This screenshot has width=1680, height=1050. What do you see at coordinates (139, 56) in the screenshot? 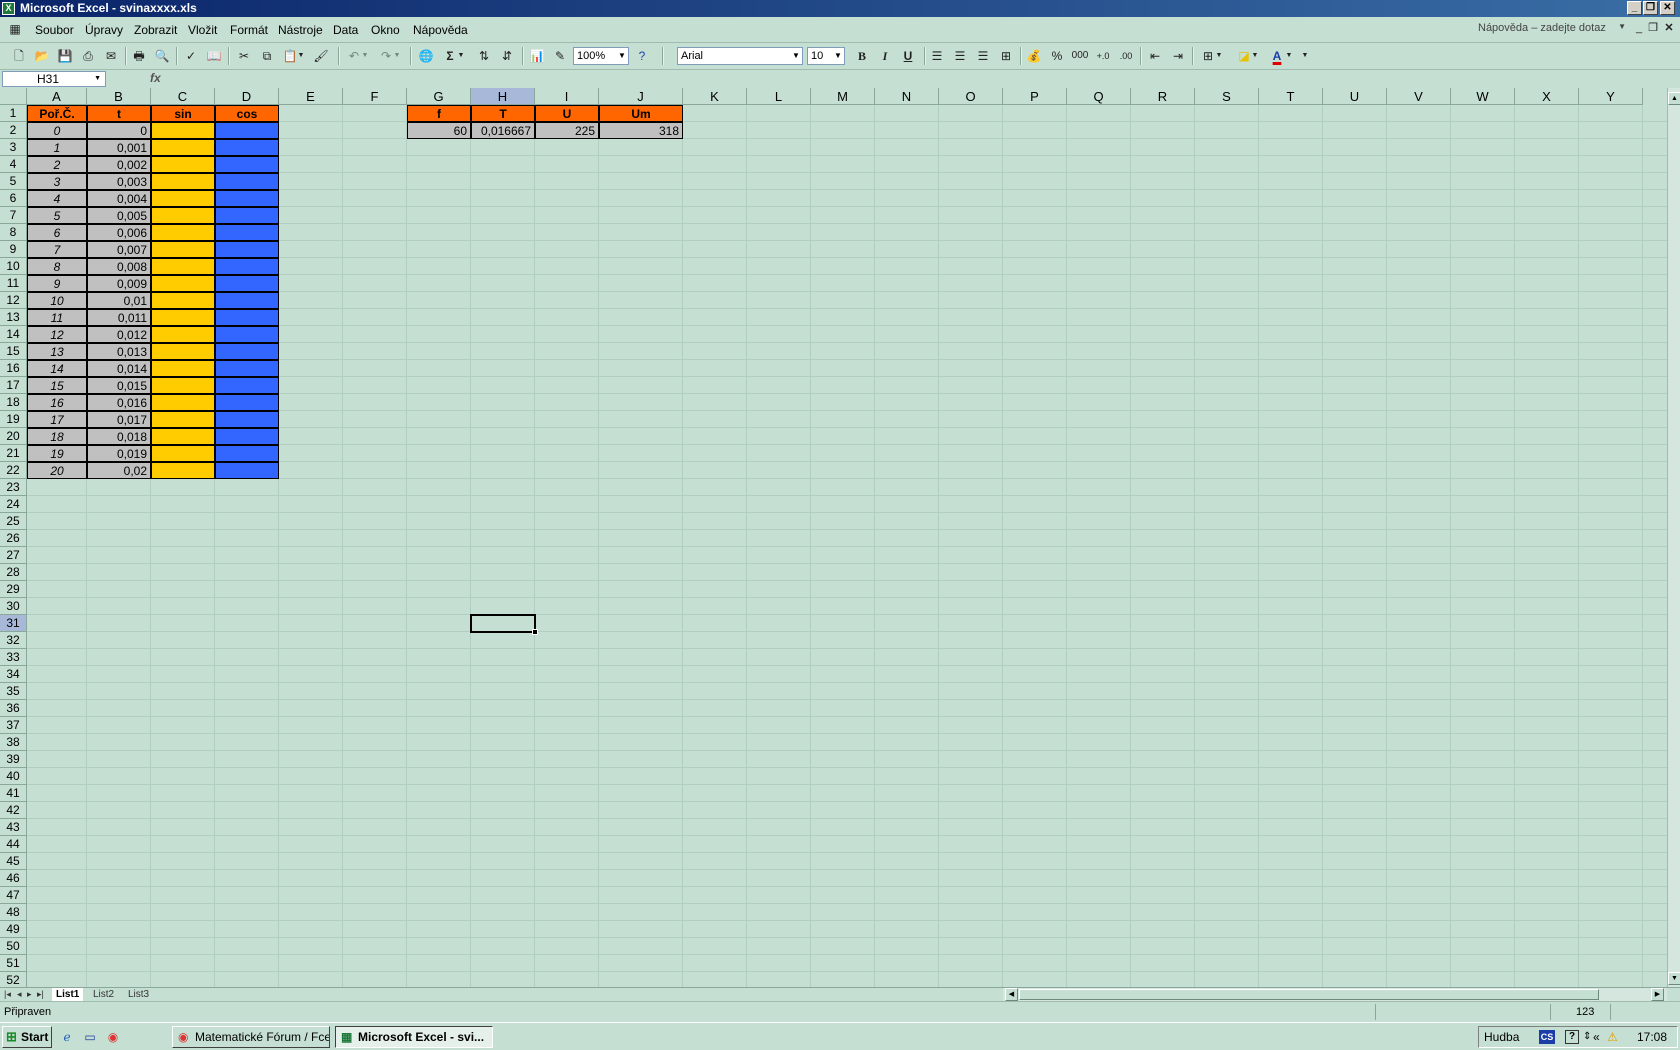
I see `print-icon: 🖶` at bounding box center [139, 56].